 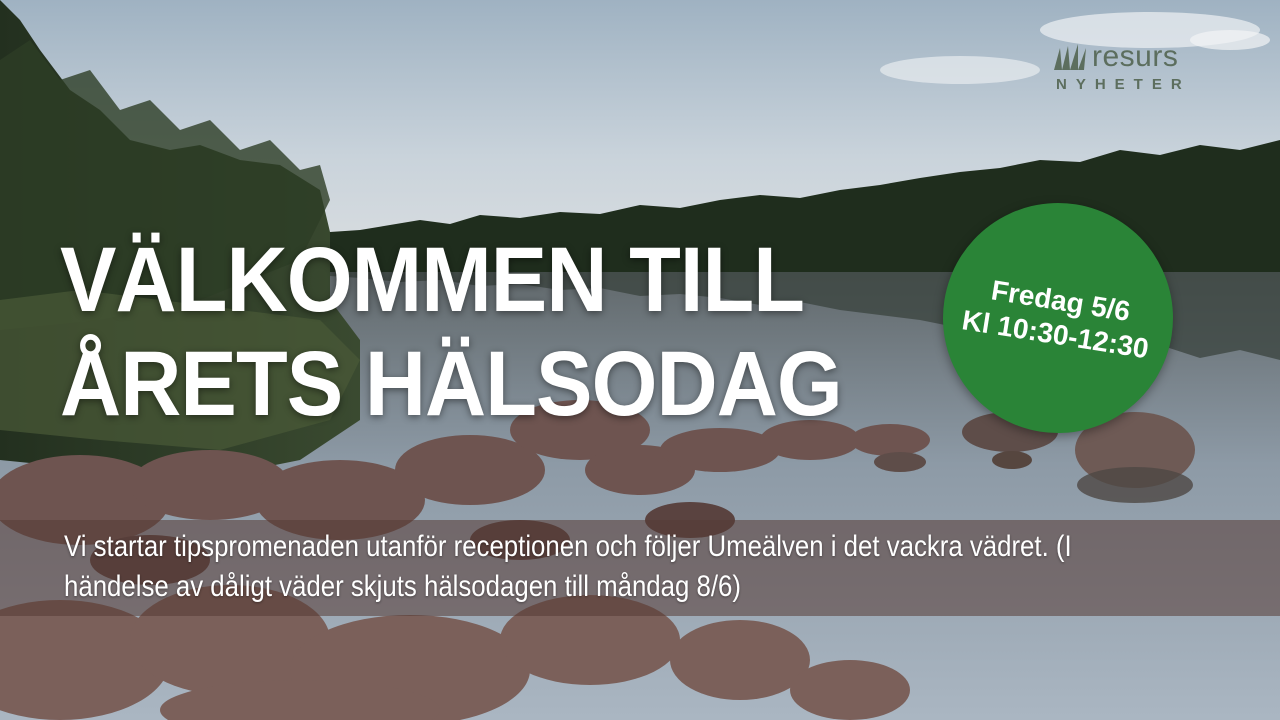 What do you see at coordinates (1070, 57) in the screenshot?
I see `grass-logo-icon` at bounding box center [1070, 57].